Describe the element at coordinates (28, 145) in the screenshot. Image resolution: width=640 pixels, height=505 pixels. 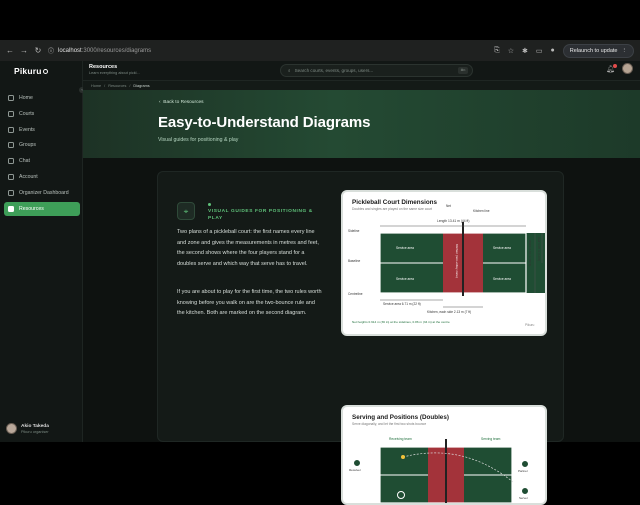
I see `sidebar-item-label: Groups` at that location.